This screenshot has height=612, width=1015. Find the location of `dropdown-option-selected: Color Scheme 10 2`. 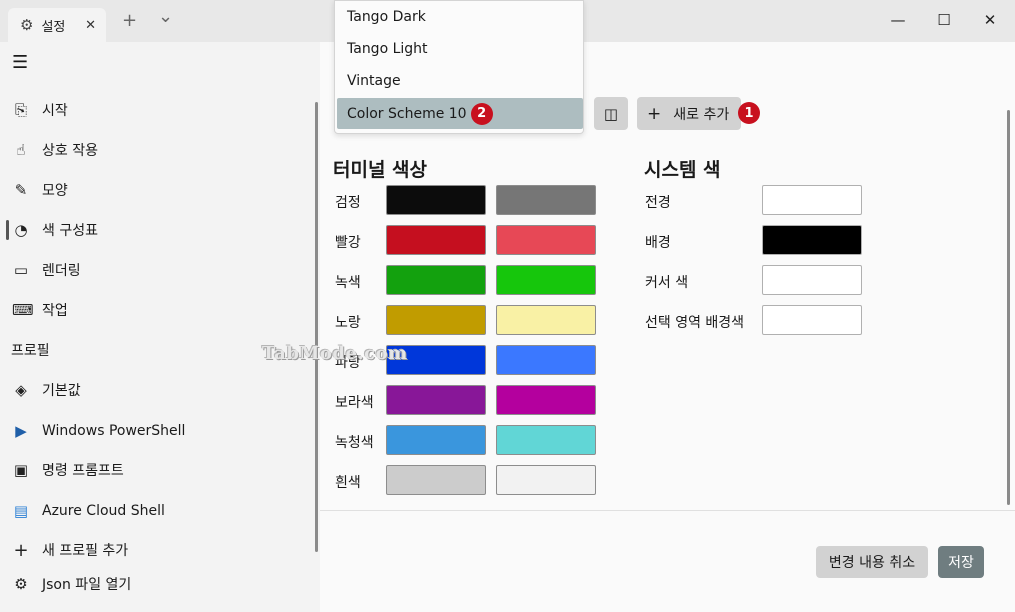

dropdown-option-selected: Color Scheme 10 2 is located at coordinates (460, 113).